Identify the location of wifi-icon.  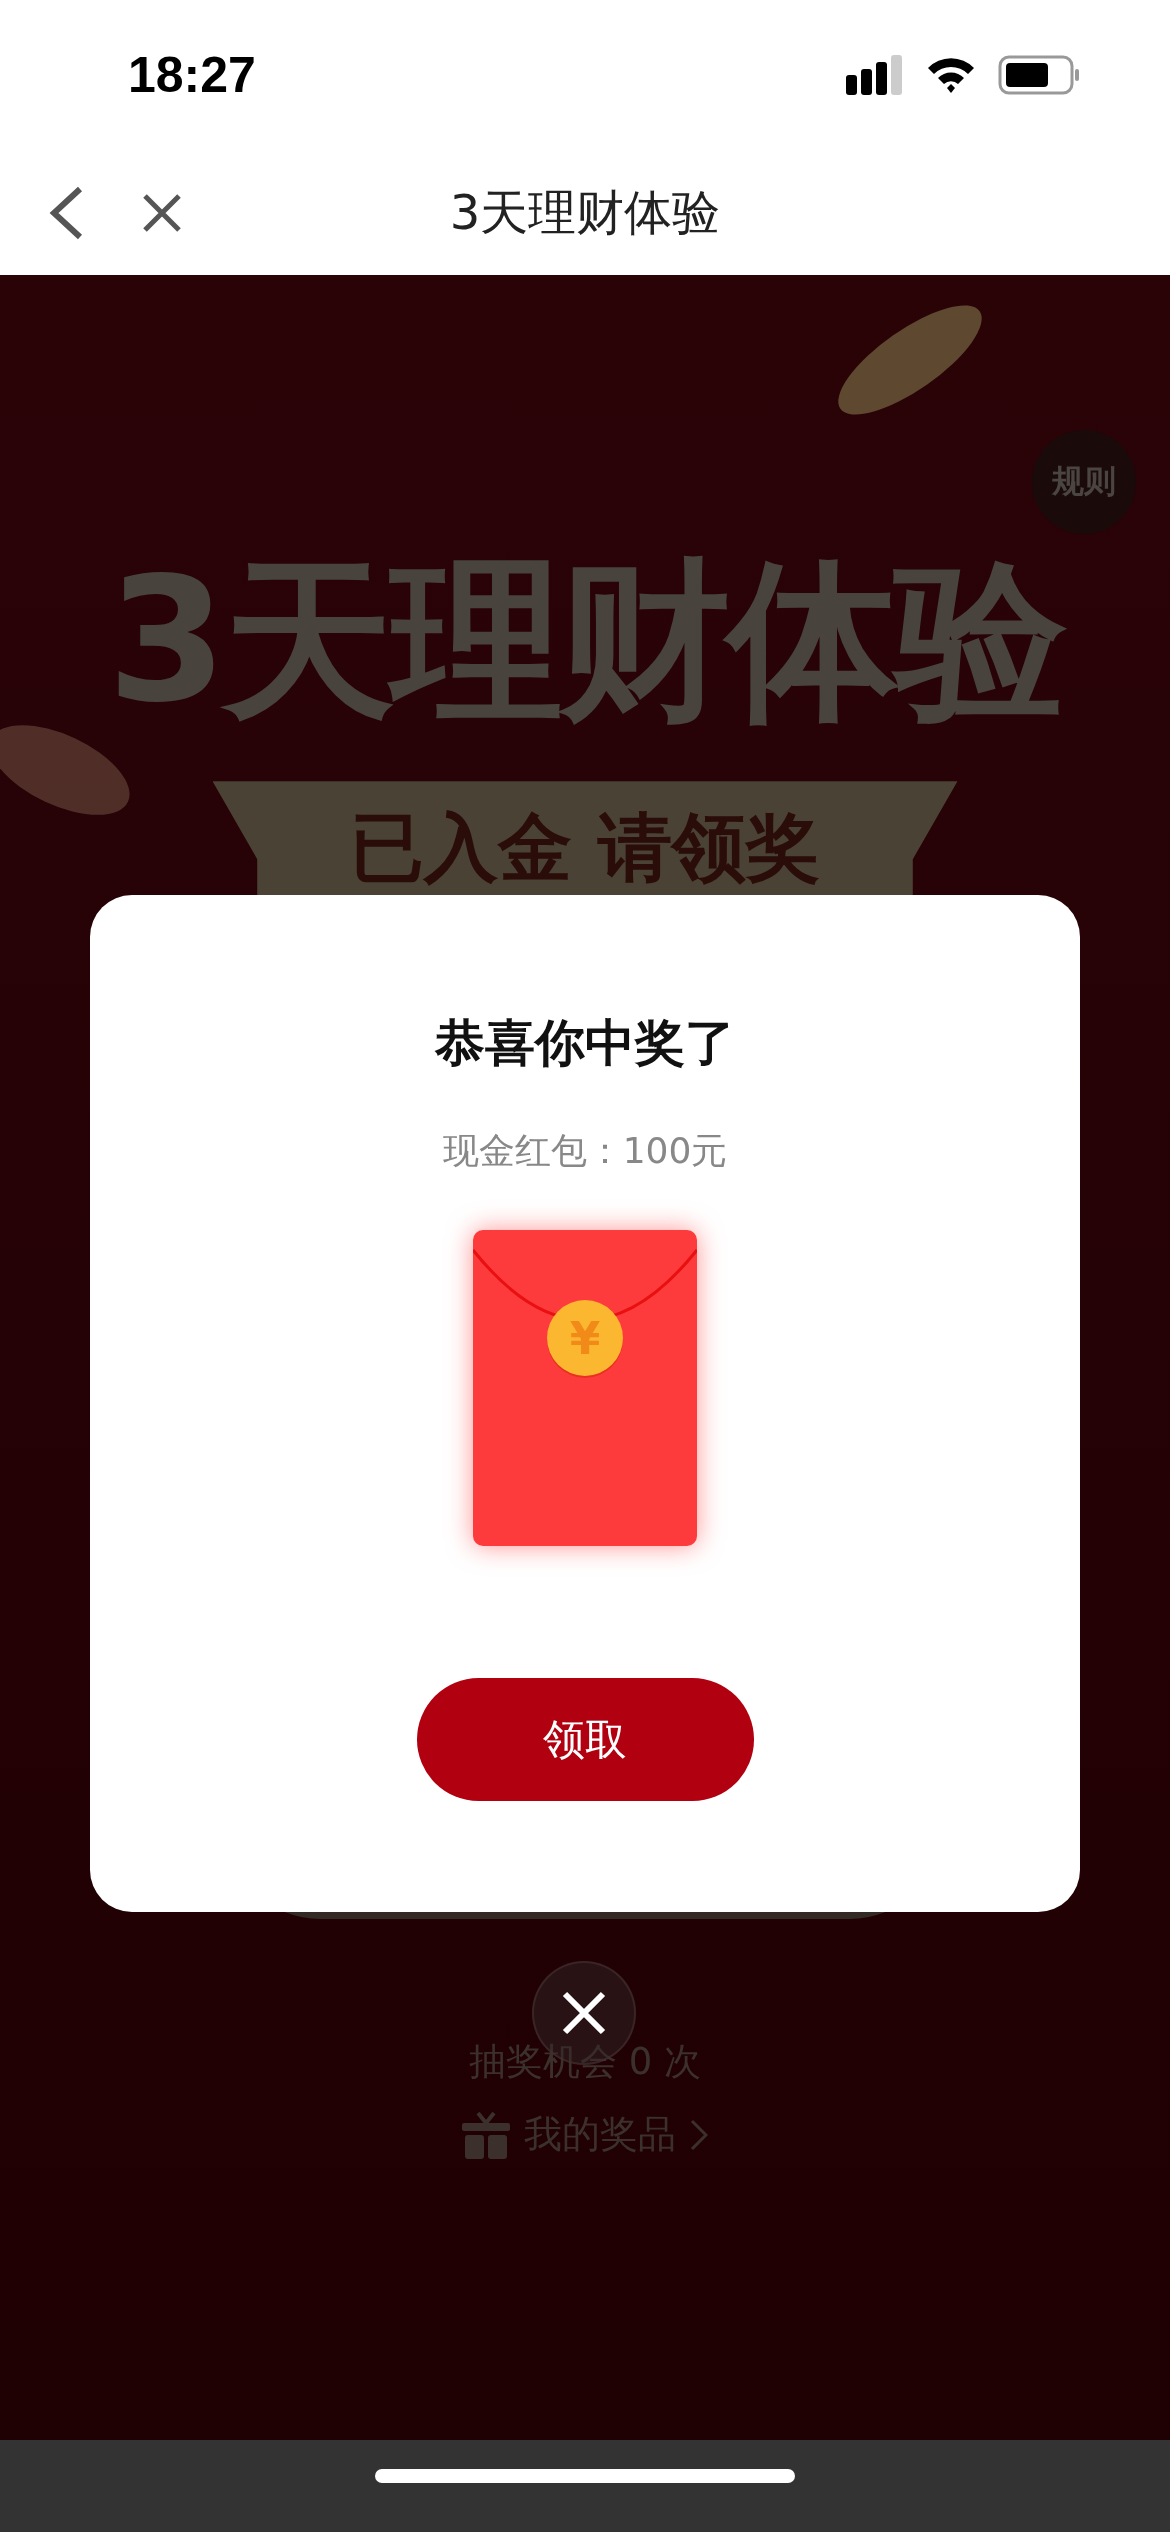
(951, 75).